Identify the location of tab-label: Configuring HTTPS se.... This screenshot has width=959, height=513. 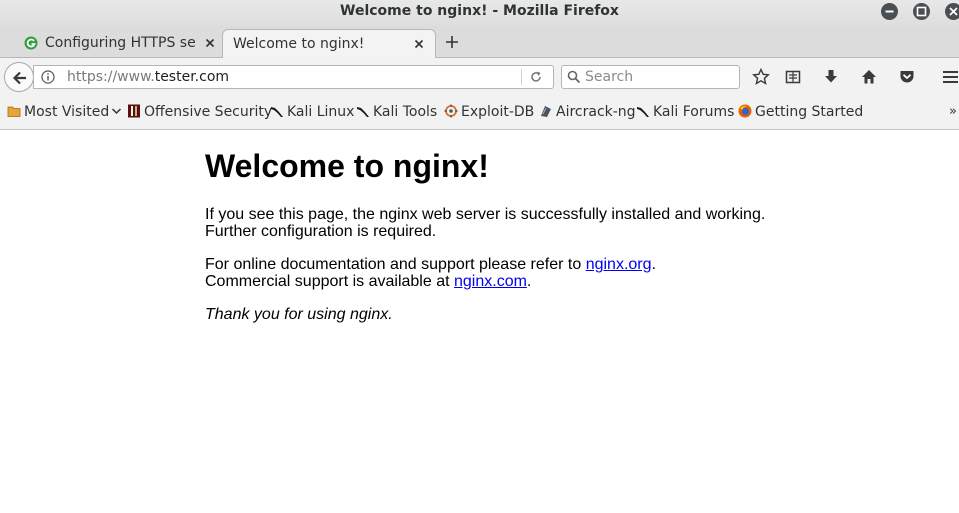
(121, 43).